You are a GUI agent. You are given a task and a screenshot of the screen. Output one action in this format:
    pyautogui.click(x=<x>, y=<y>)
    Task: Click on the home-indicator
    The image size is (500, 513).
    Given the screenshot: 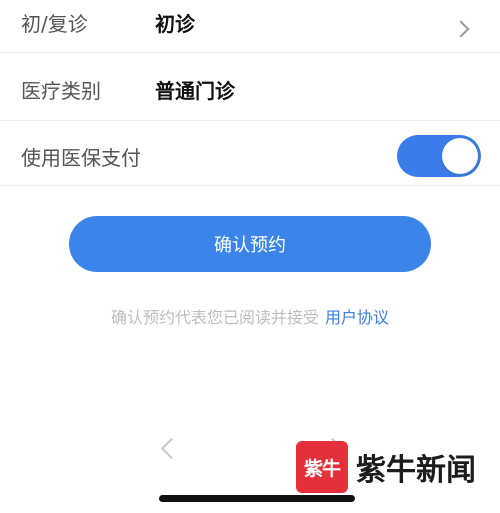 What is the action you would take?
    pyautogui.click(x=257, y=498)
    